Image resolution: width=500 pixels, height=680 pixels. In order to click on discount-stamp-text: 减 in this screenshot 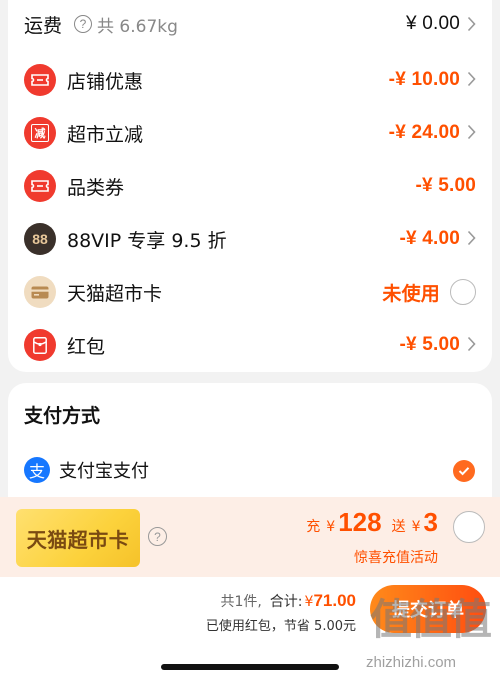, I will do `click(40, 133)`.